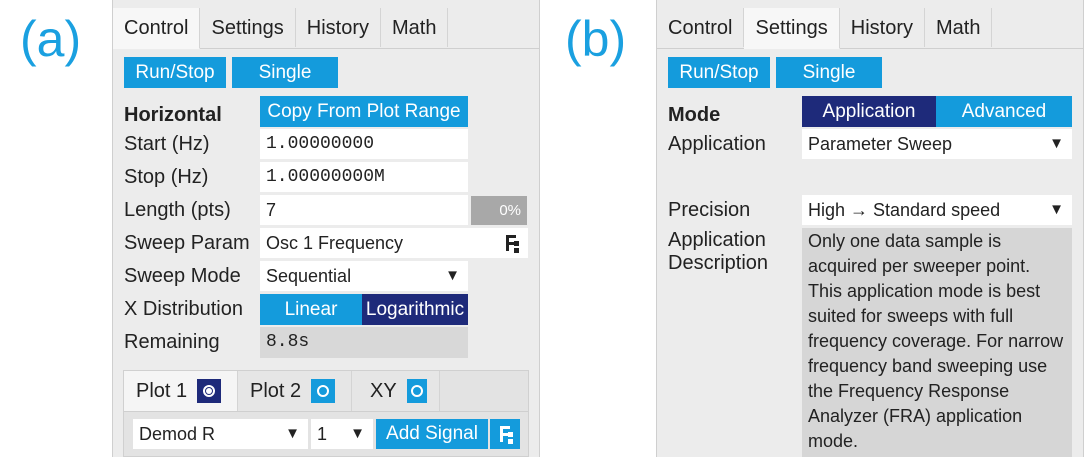 The image size is (1085, 457). What do you see at coordinates (694, 115) in the screenshot?
I see `mode-label: Mode` at bounding box center [694, 115].